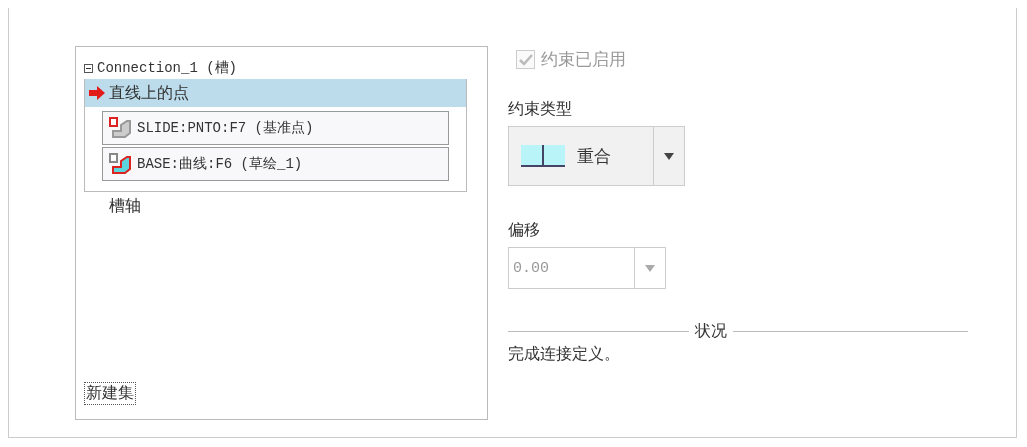  I want to click on offset-label: 偏移, so click(524, 230).